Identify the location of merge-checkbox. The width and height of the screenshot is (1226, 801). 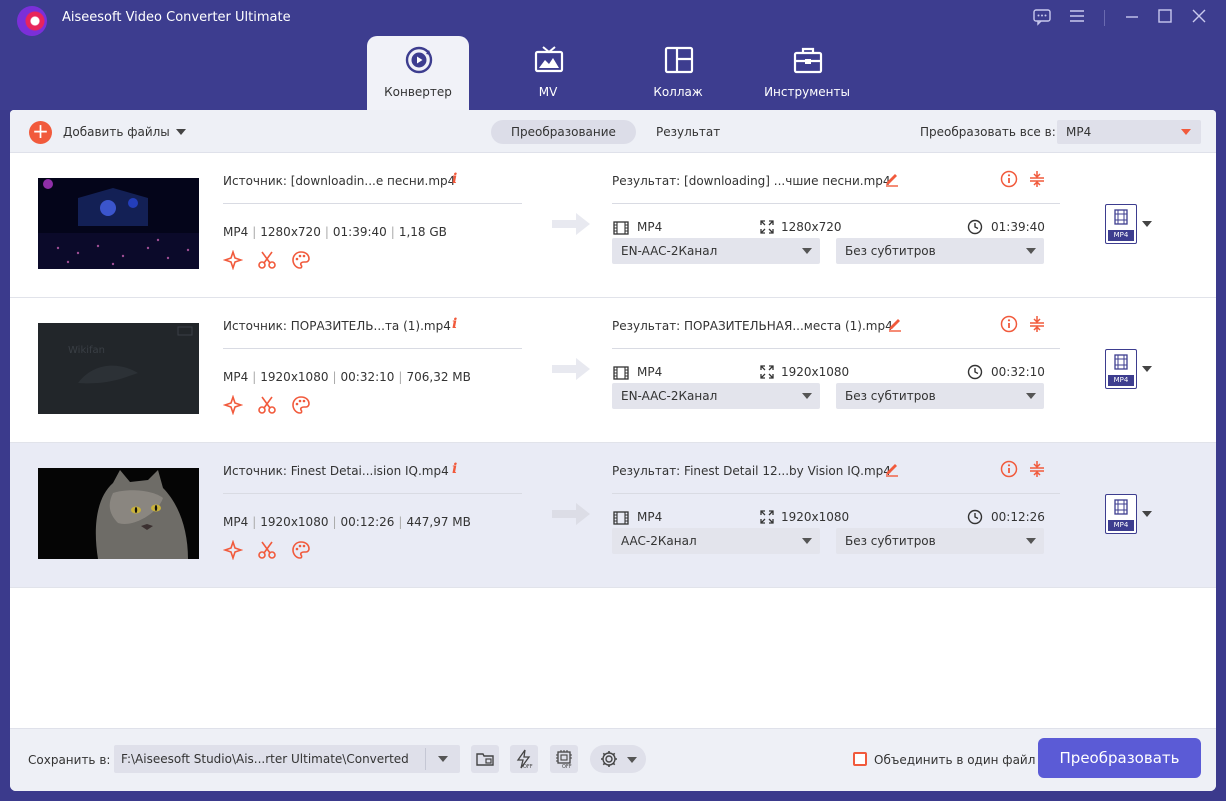
(860, 759).